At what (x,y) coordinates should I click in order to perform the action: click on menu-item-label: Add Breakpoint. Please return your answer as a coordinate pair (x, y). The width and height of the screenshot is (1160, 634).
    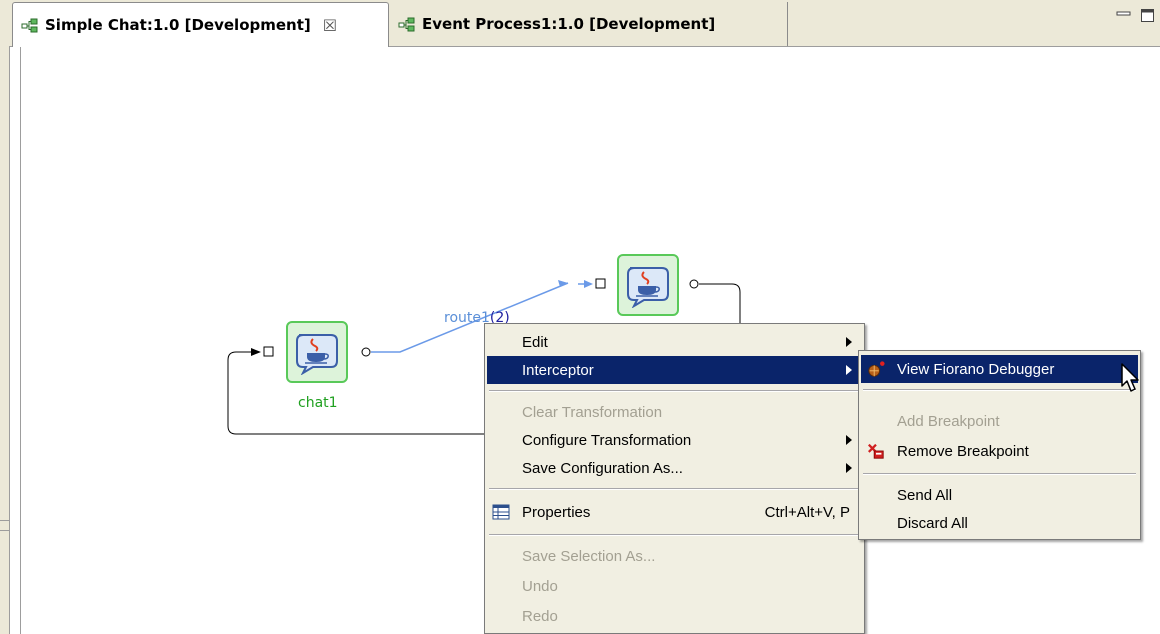
    Looking at the image, I should click on (948, 421).